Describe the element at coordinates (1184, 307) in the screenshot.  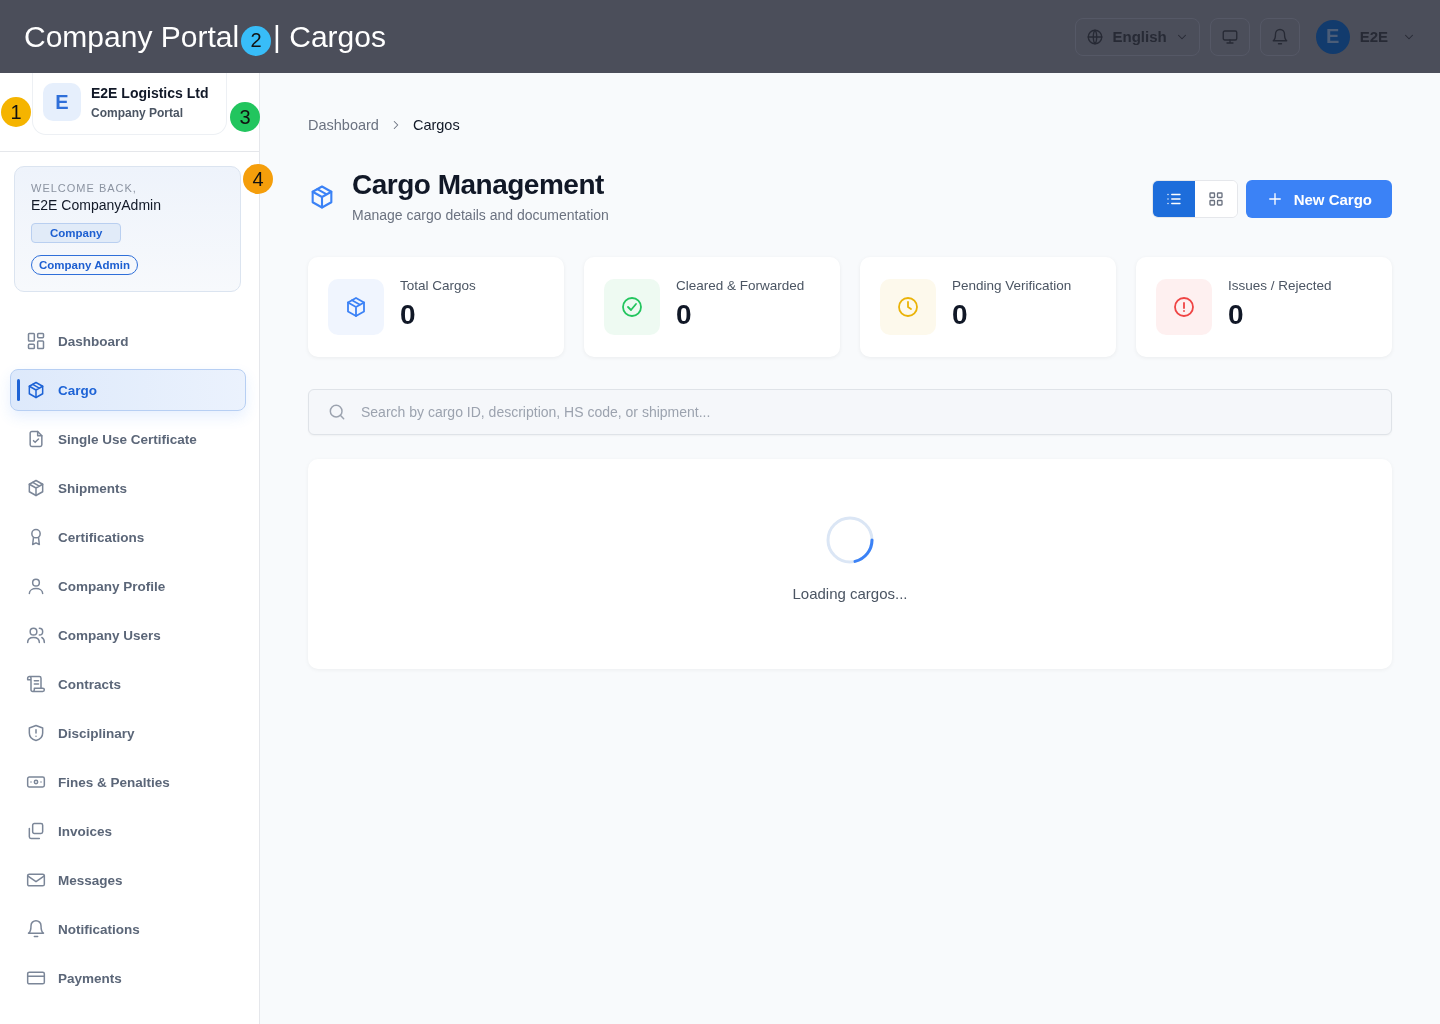
I see `alert-circle-icon` at that location.